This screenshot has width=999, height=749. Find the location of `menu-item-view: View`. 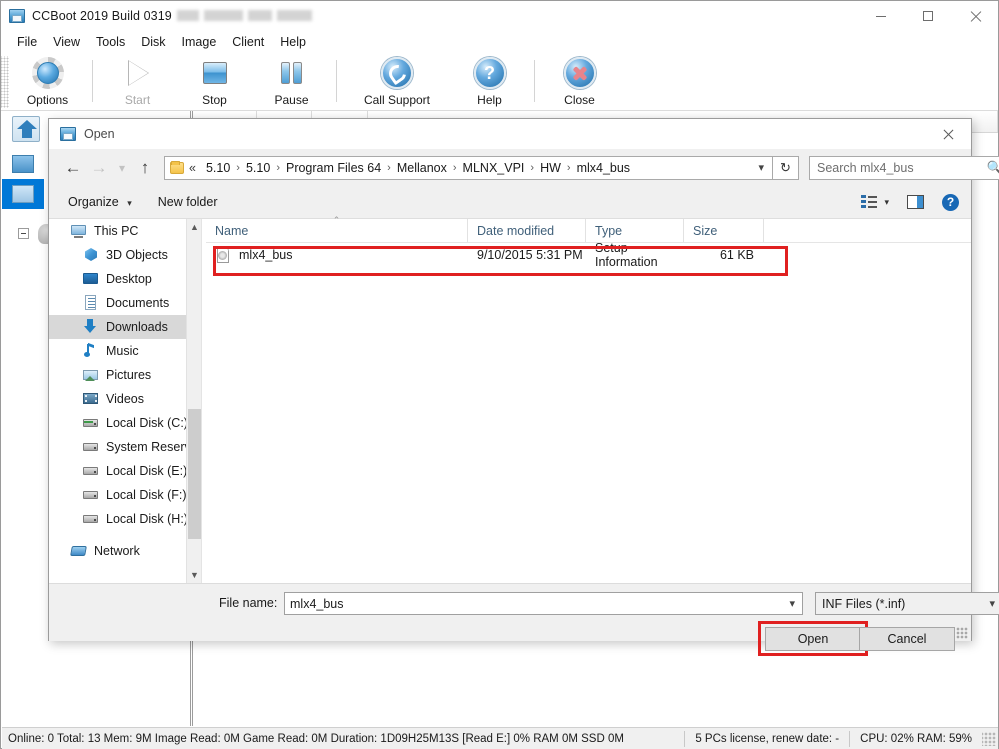

menu-item-view: View is located at coordinates (66, 42).